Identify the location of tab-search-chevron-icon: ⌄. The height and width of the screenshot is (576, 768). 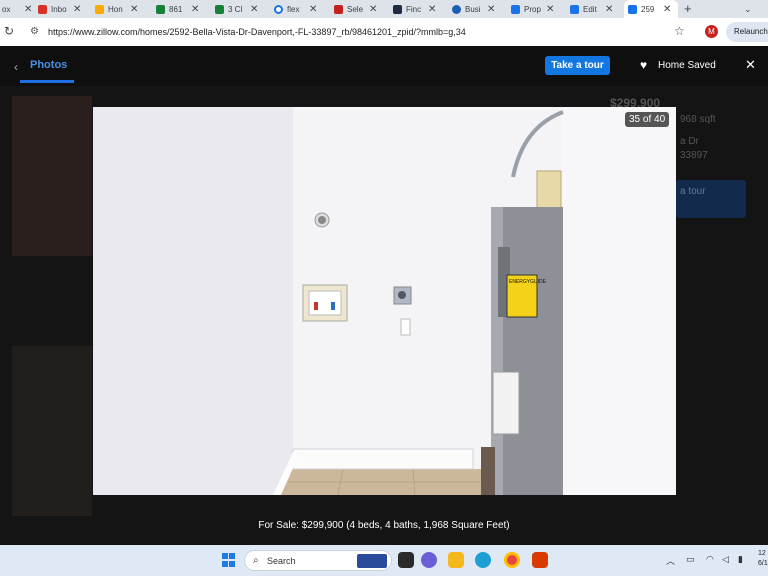
(748, 9).